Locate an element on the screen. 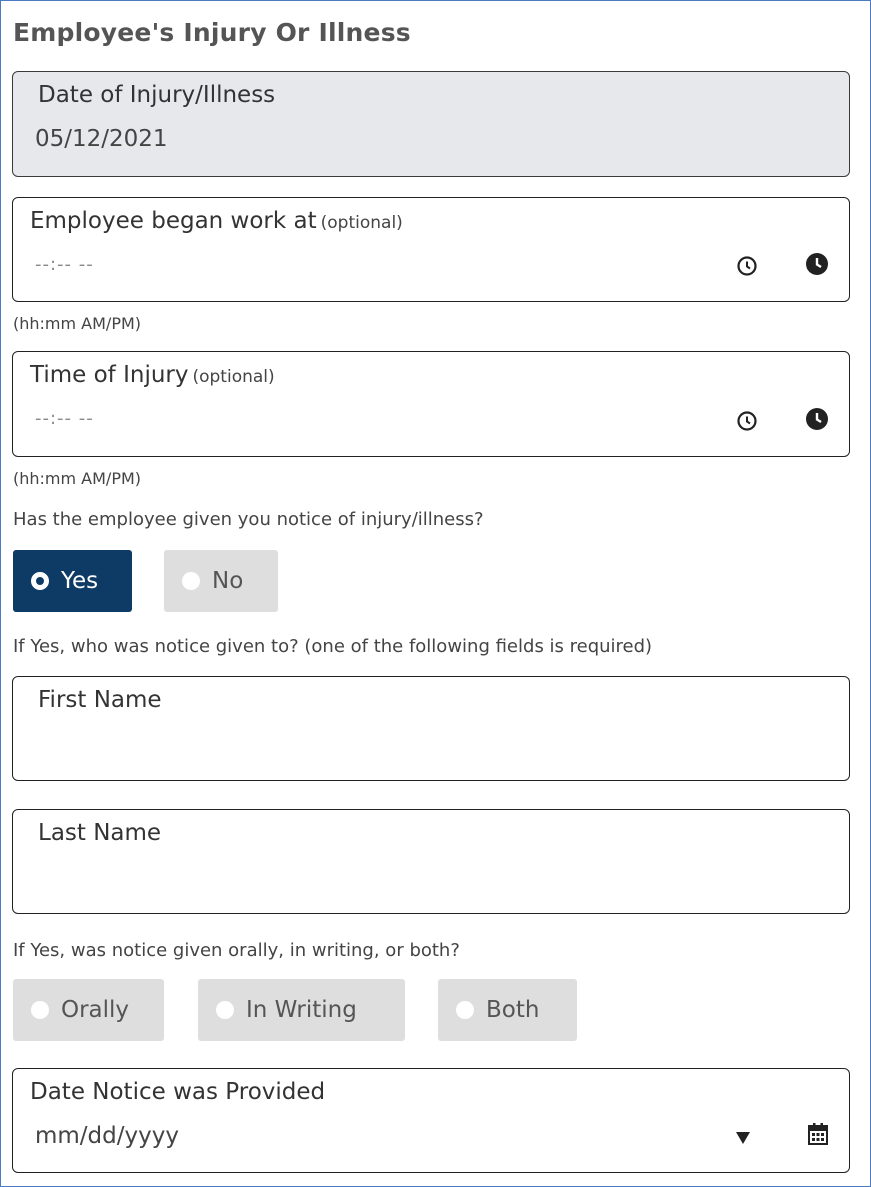 The width and height of the screenshot is (871, 1187). date-of-injury-field: Date of Injury/Illness 05/12/2021 is located at coordinates (431, 124).